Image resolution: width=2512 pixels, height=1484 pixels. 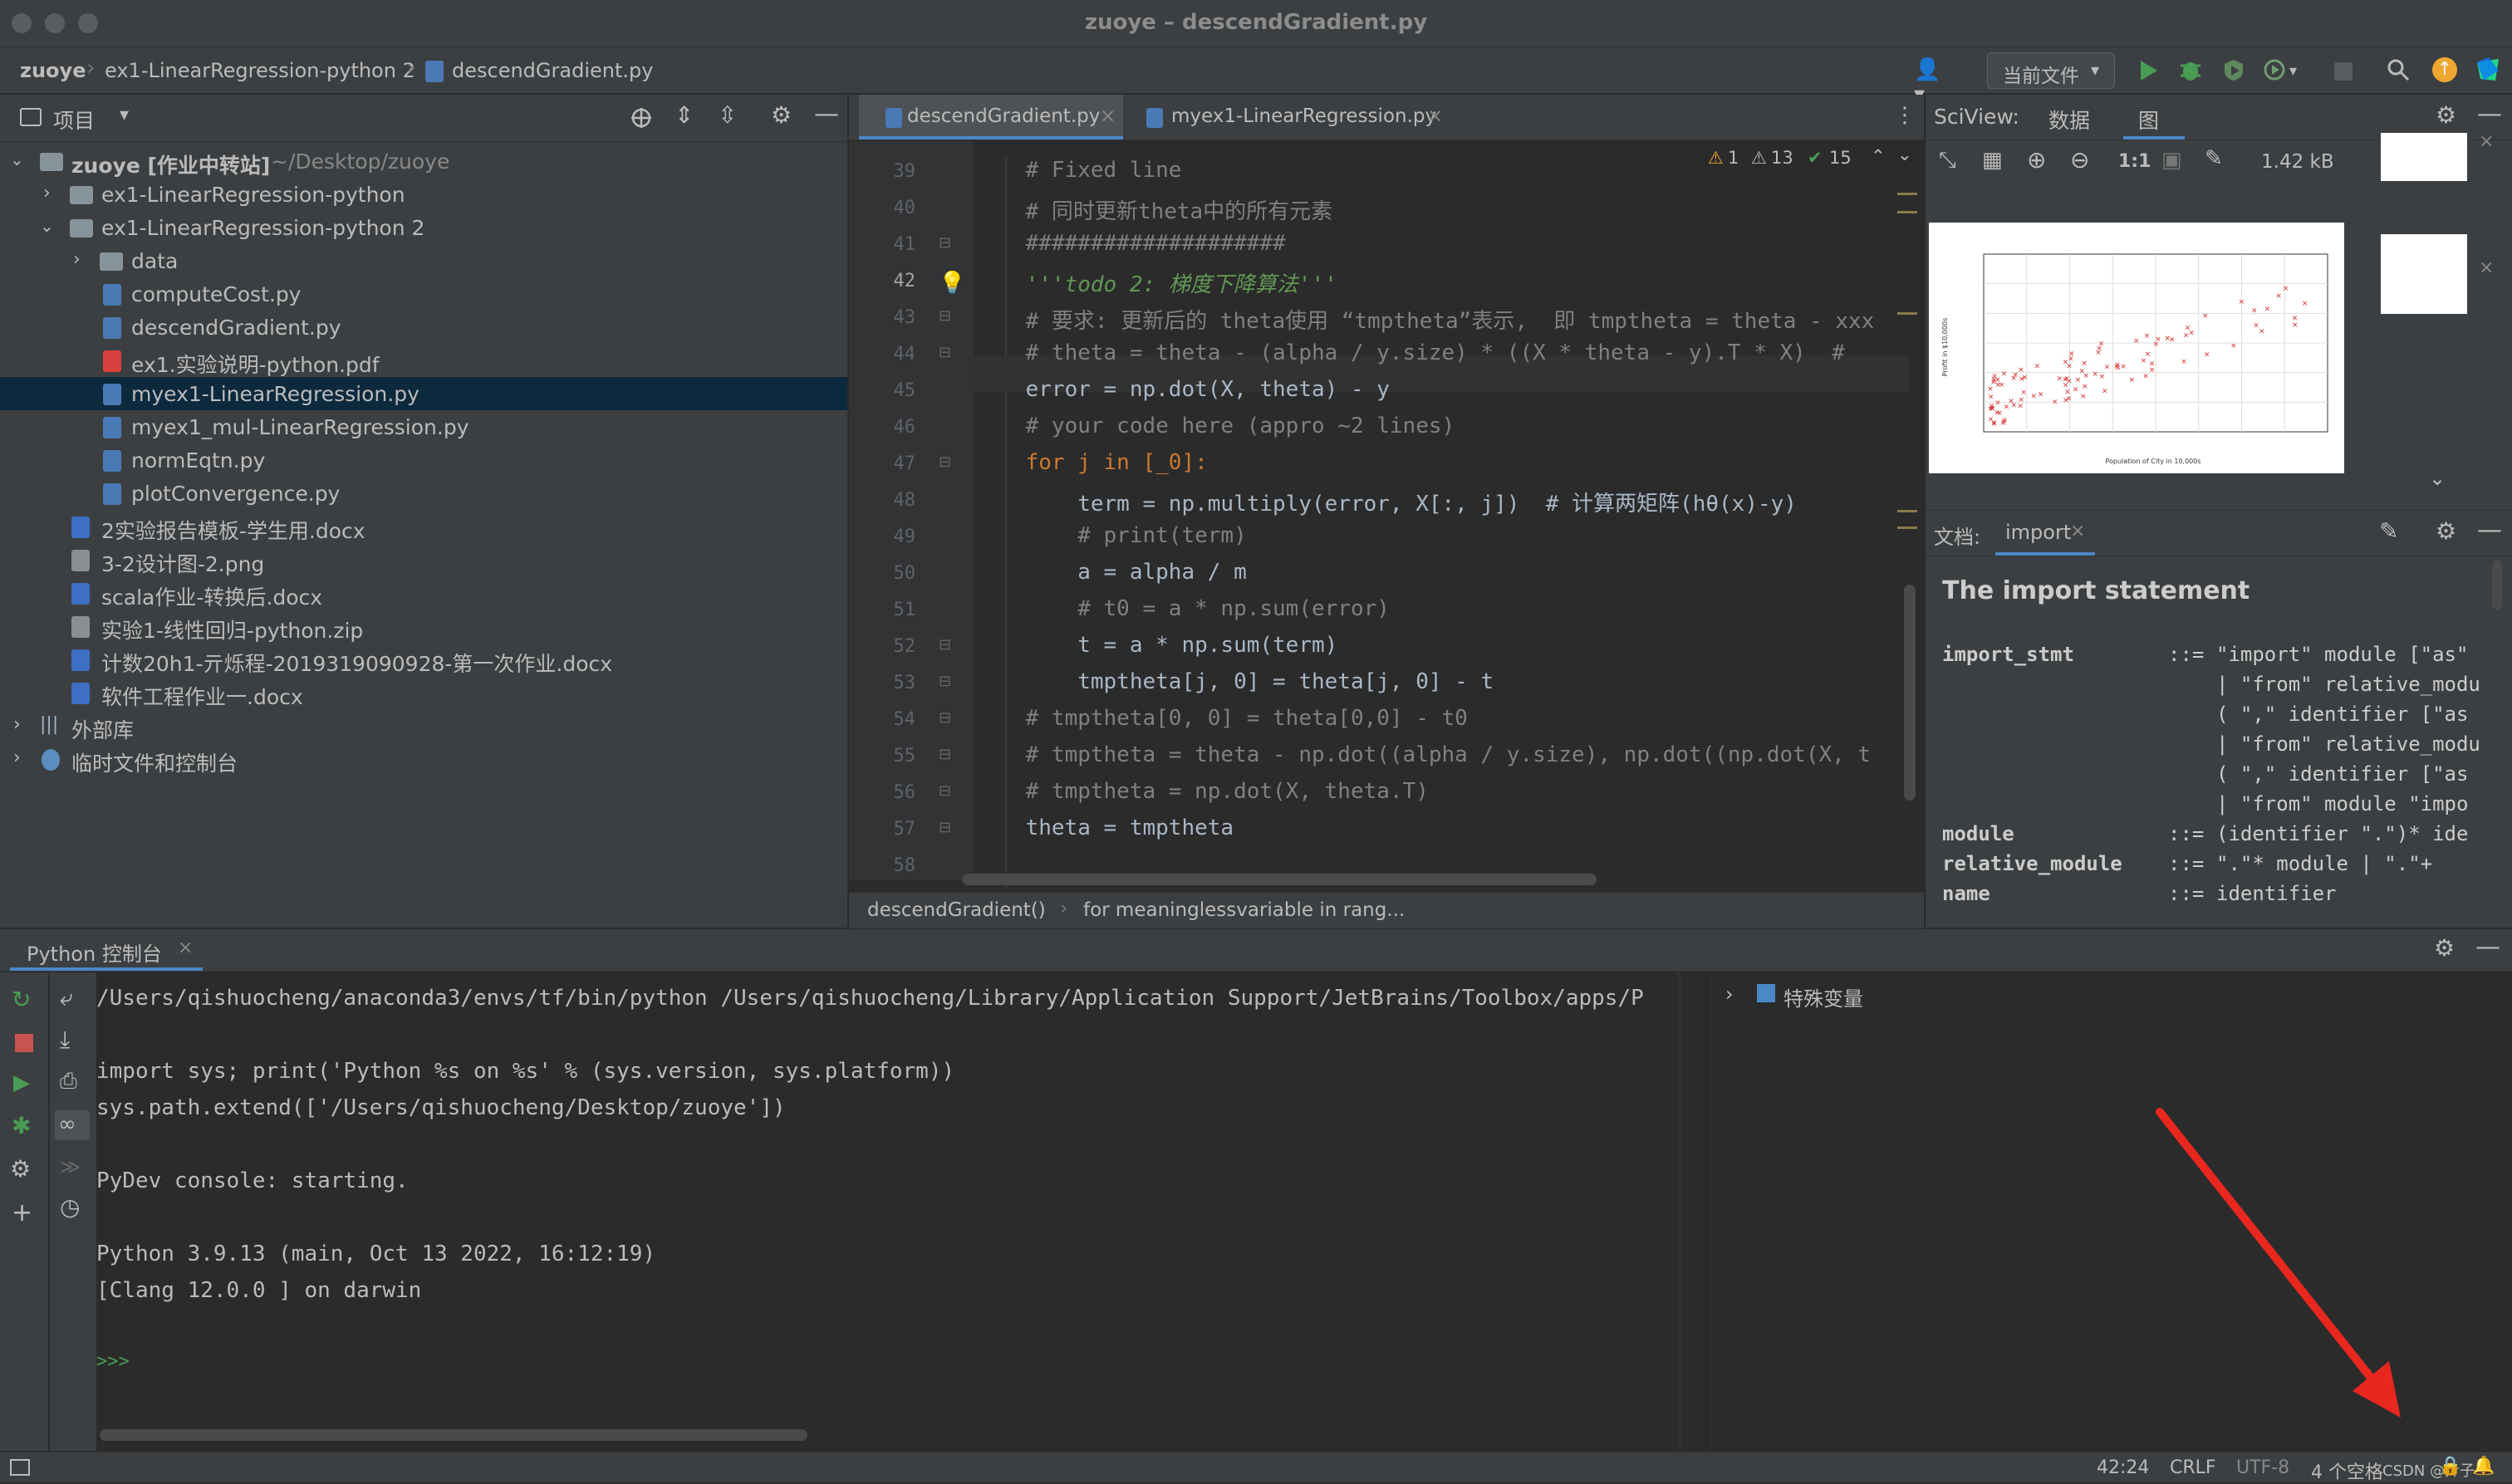 What do you see at coordinates (65, 1040) in the screenshot?
I see `scroll-to-end-icon: ⤓` at bounding box center [65, 1040].